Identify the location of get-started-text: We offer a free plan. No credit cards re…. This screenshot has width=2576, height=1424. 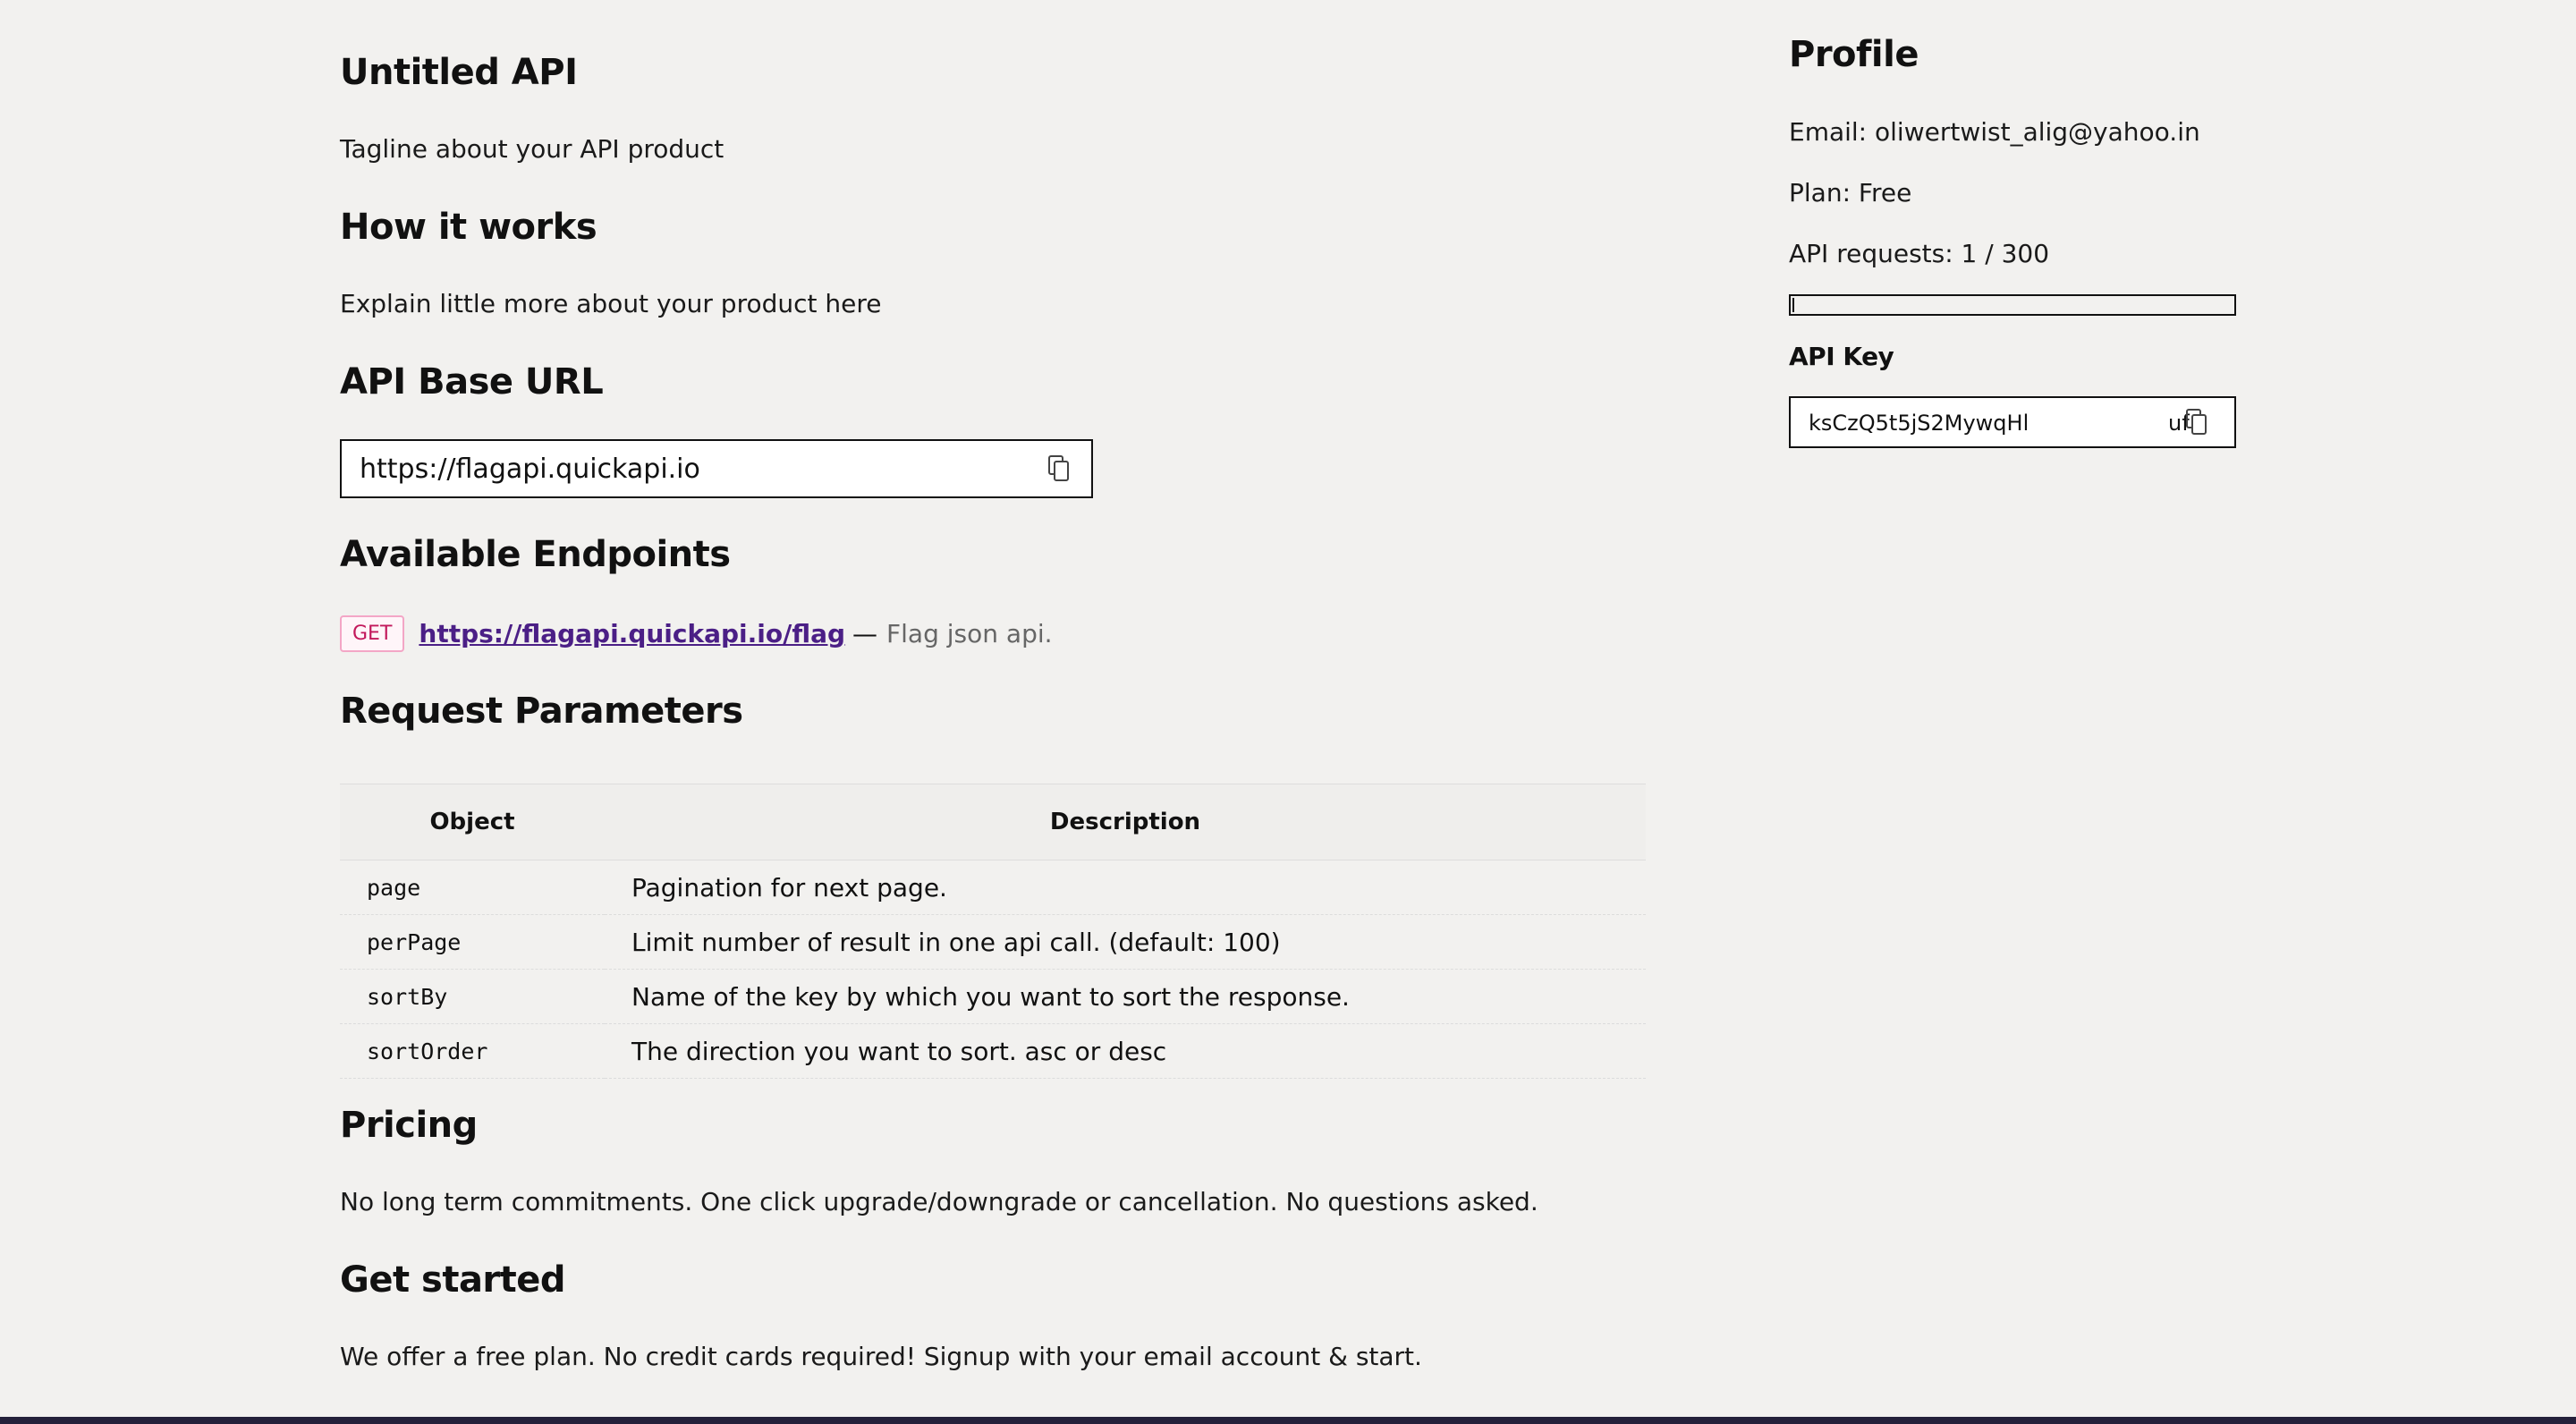
(881, 1356).